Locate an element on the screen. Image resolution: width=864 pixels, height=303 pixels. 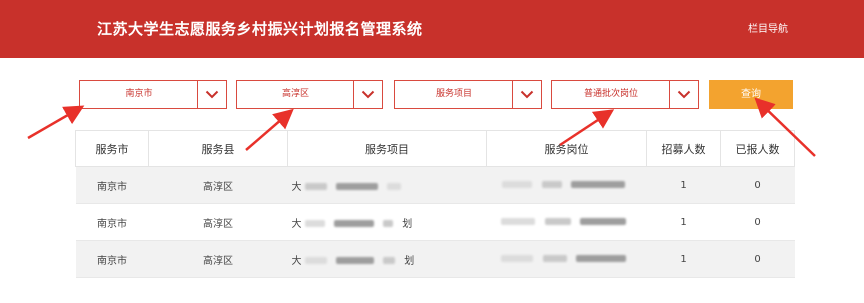
column-header: 已报人数 is located at coordinates (757, 148).